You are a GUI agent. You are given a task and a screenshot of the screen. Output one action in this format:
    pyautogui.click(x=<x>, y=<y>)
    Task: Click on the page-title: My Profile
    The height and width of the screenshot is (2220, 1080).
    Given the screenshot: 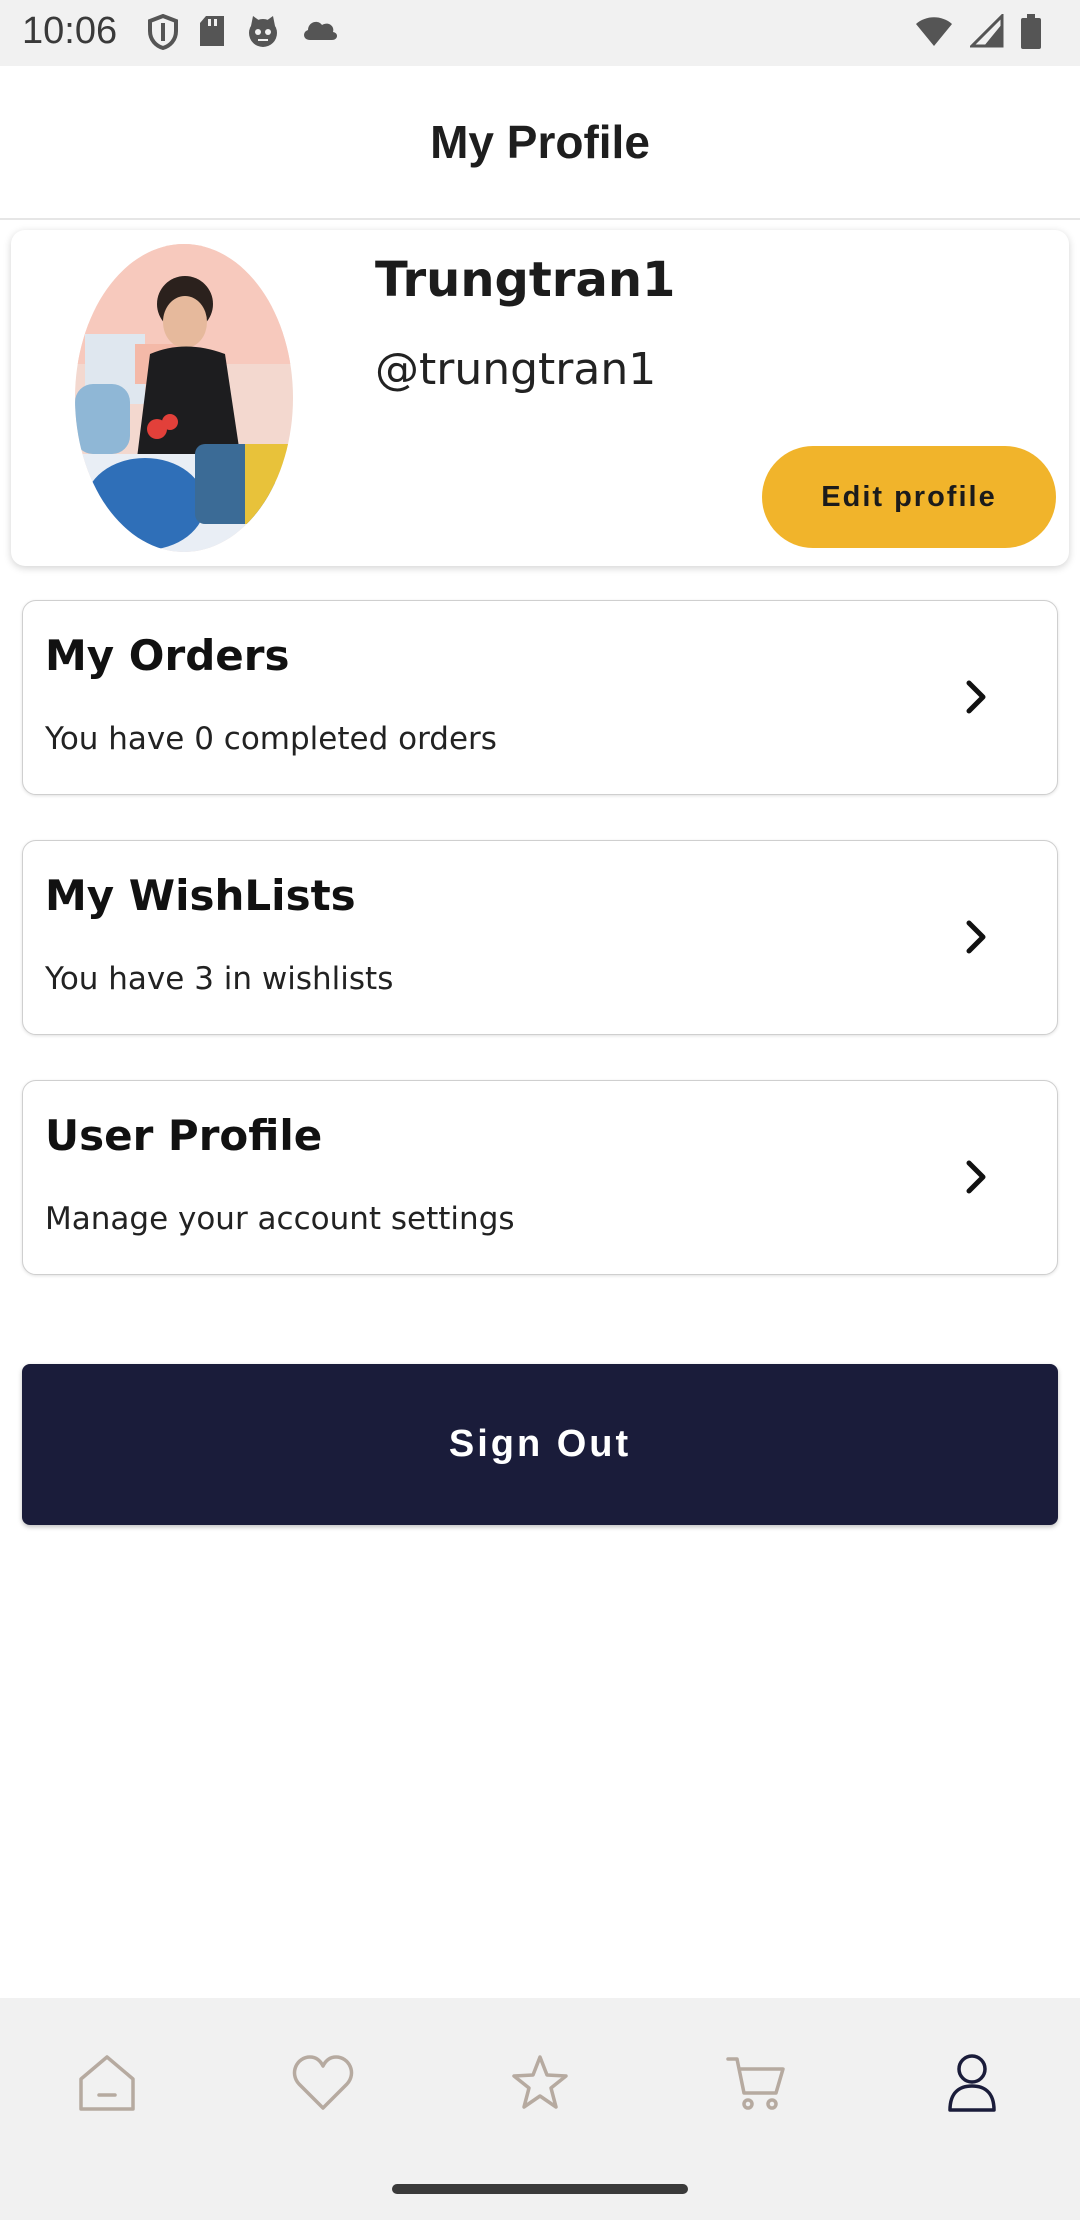 What is the action you would take?
    pyautogui.click(x=540, y=142)
    